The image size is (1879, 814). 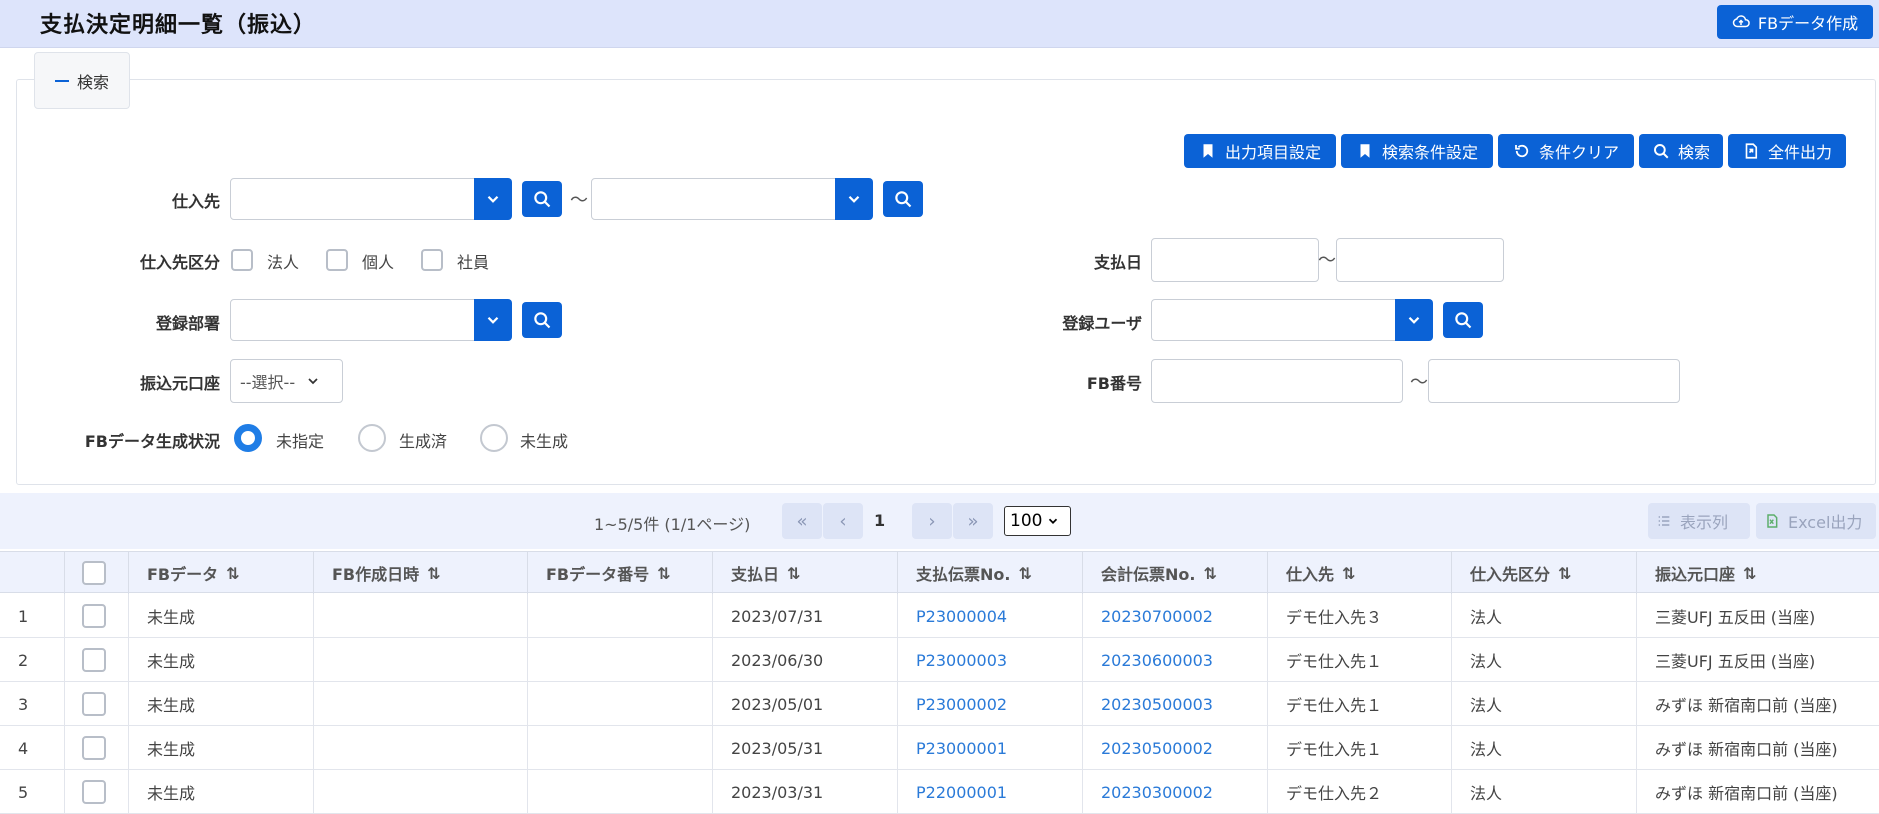 I want to click on pay-date-to-input, so click(x=1420, y=260).